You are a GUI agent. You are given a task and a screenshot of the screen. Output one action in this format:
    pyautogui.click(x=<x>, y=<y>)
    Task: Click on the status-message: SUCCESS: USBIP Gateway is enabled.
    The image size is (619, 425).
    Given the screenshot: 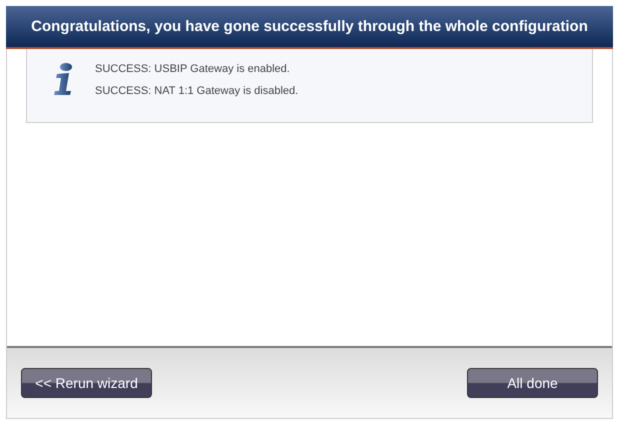 What is the action you would take?
    pyautogui.click(x=193, y=69)
    